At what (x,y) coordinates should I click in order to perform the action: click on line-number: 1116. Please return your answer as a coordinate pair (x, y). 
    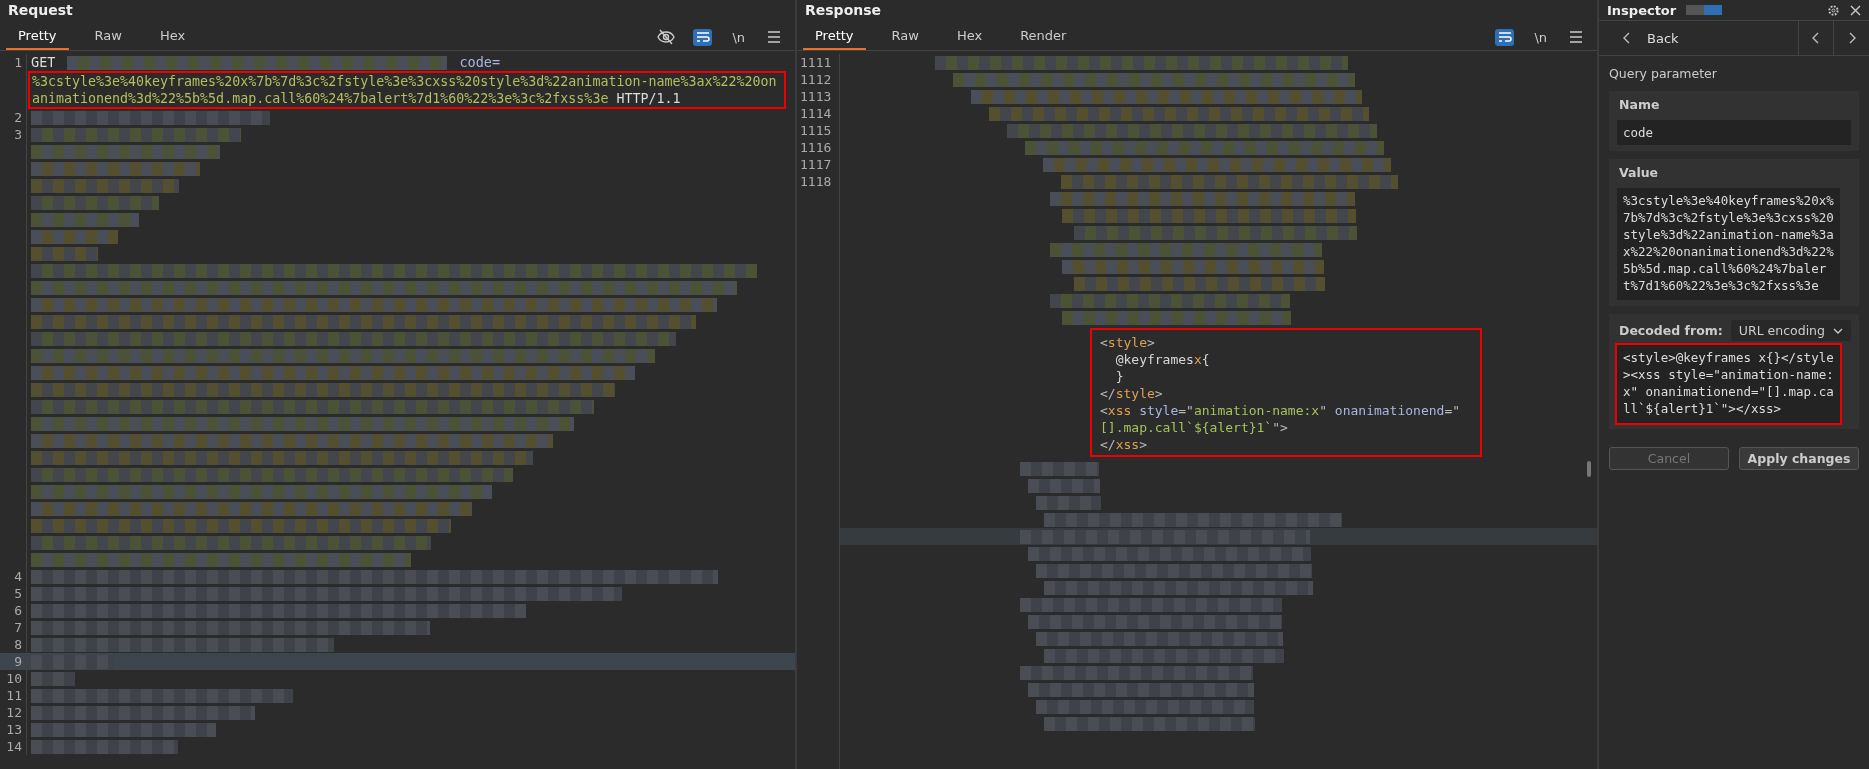
    Looking at the image, I should click on (815, 147).